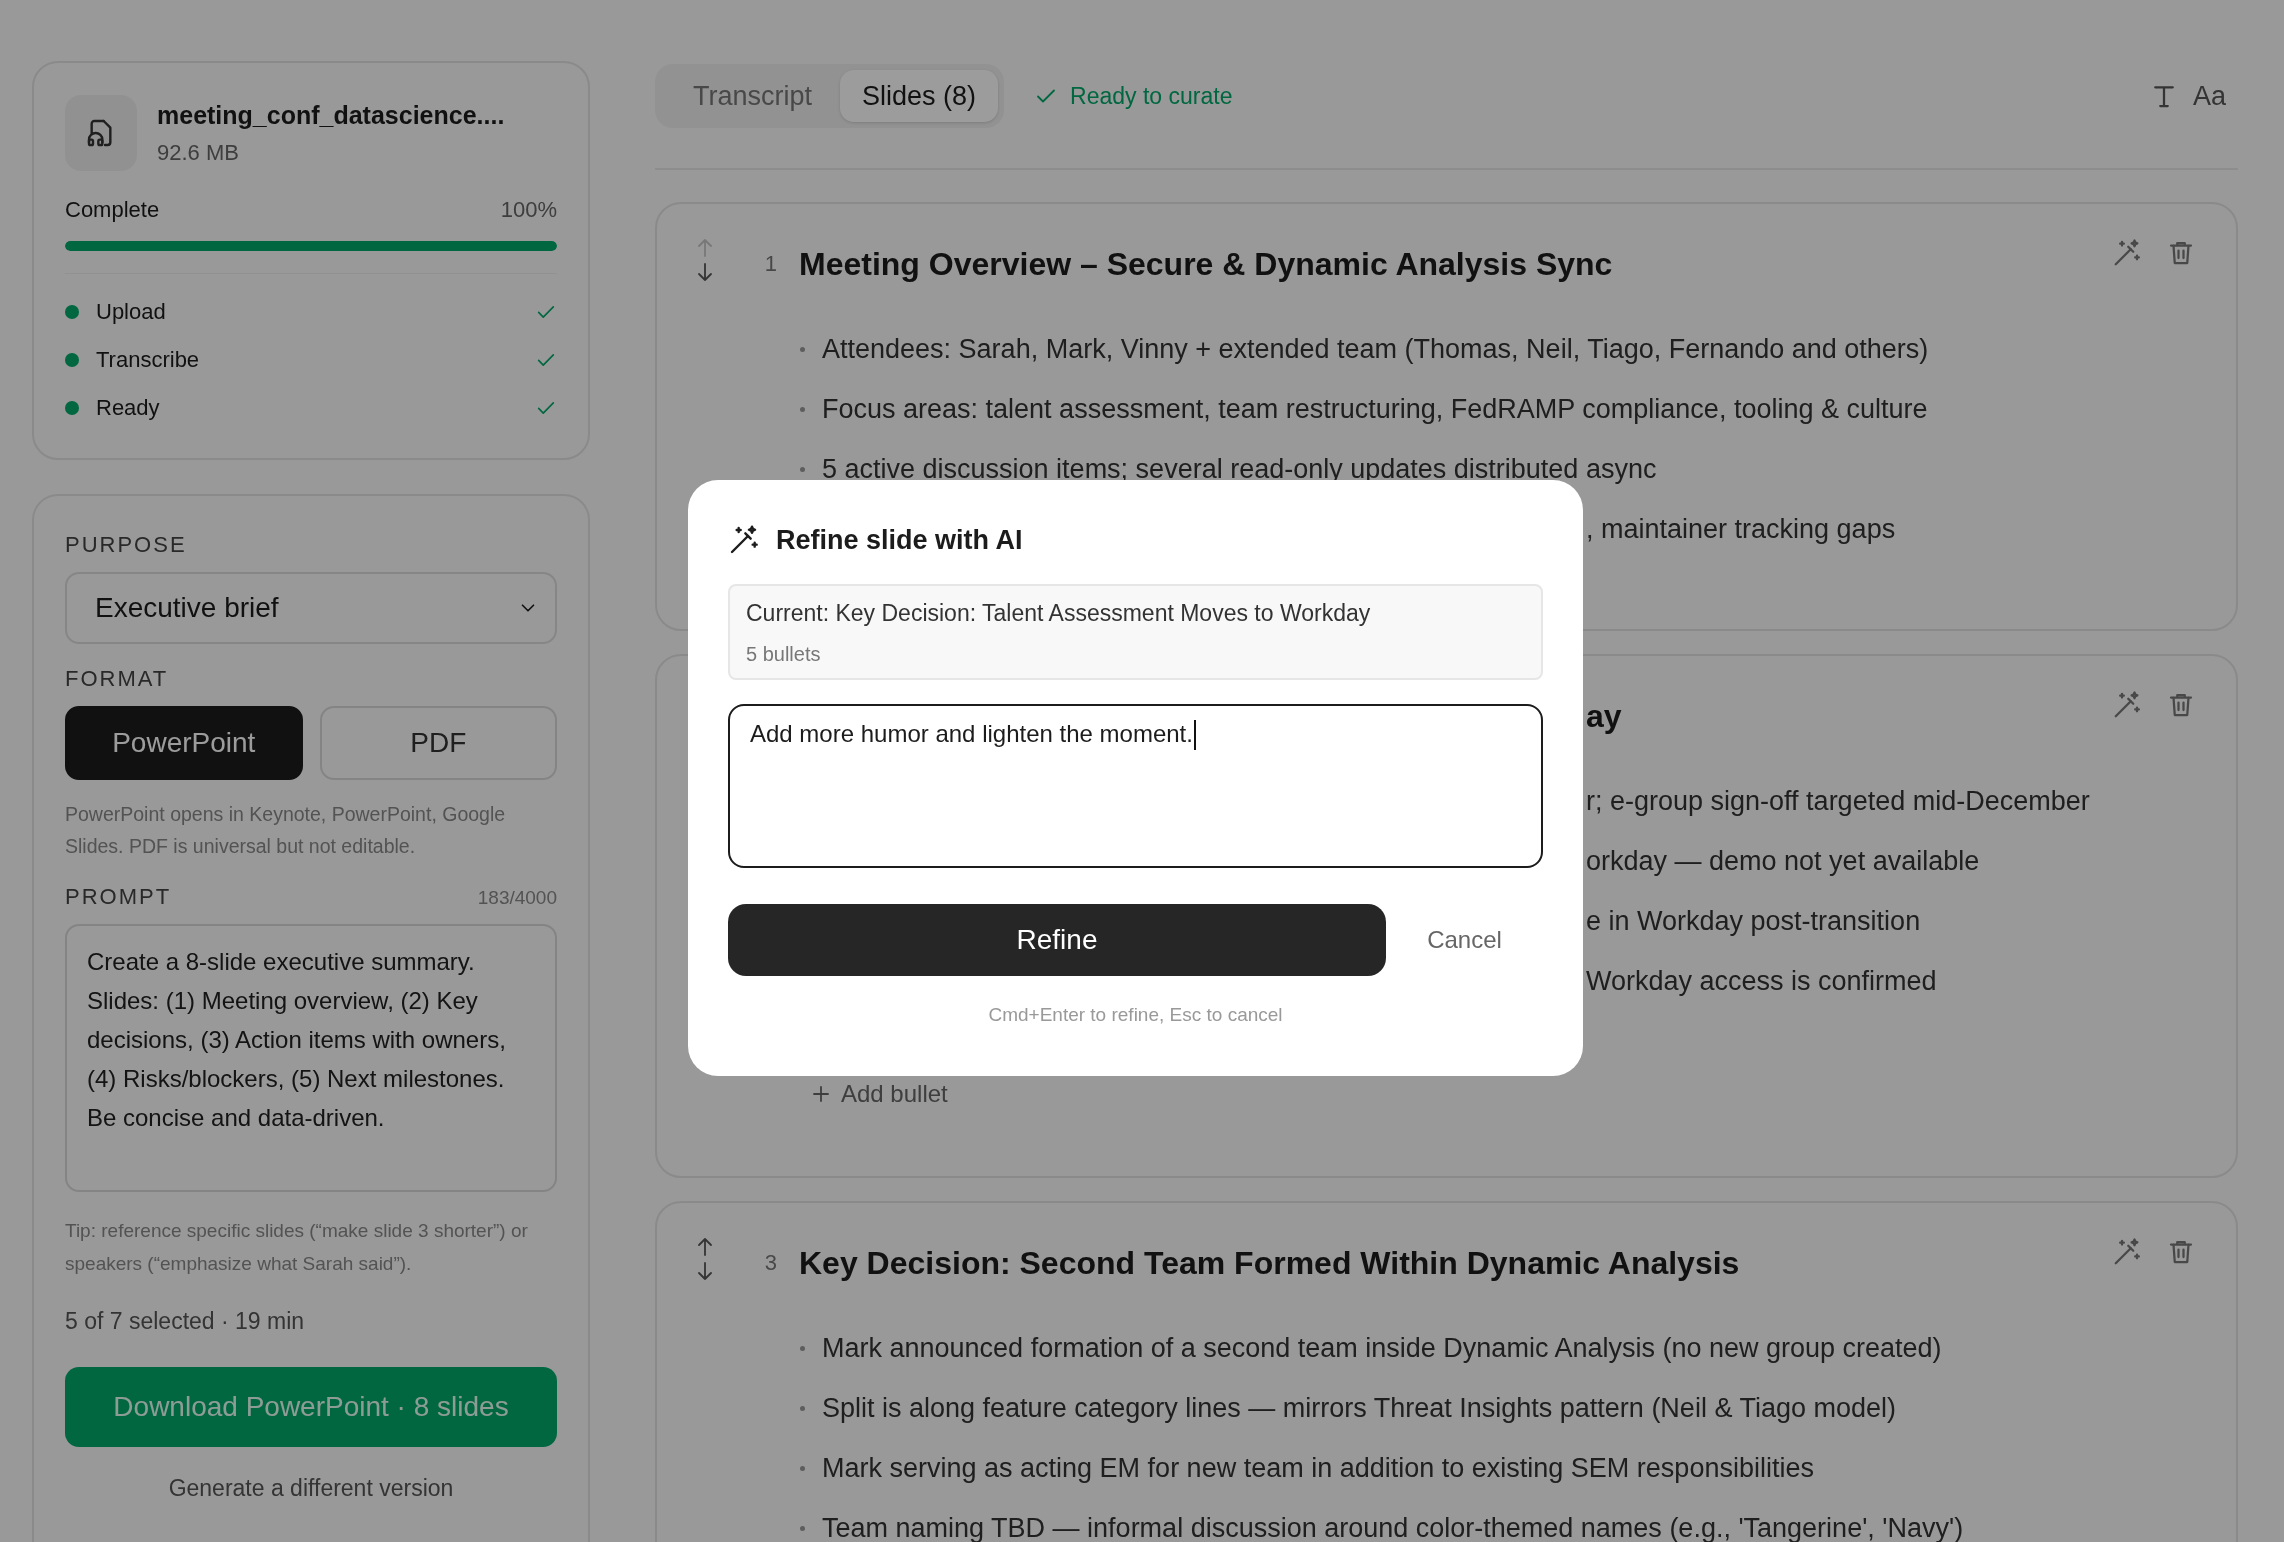 The image size is (2284, 1542). I want to click on cancel-button: Cancel, so click(1464, 940).